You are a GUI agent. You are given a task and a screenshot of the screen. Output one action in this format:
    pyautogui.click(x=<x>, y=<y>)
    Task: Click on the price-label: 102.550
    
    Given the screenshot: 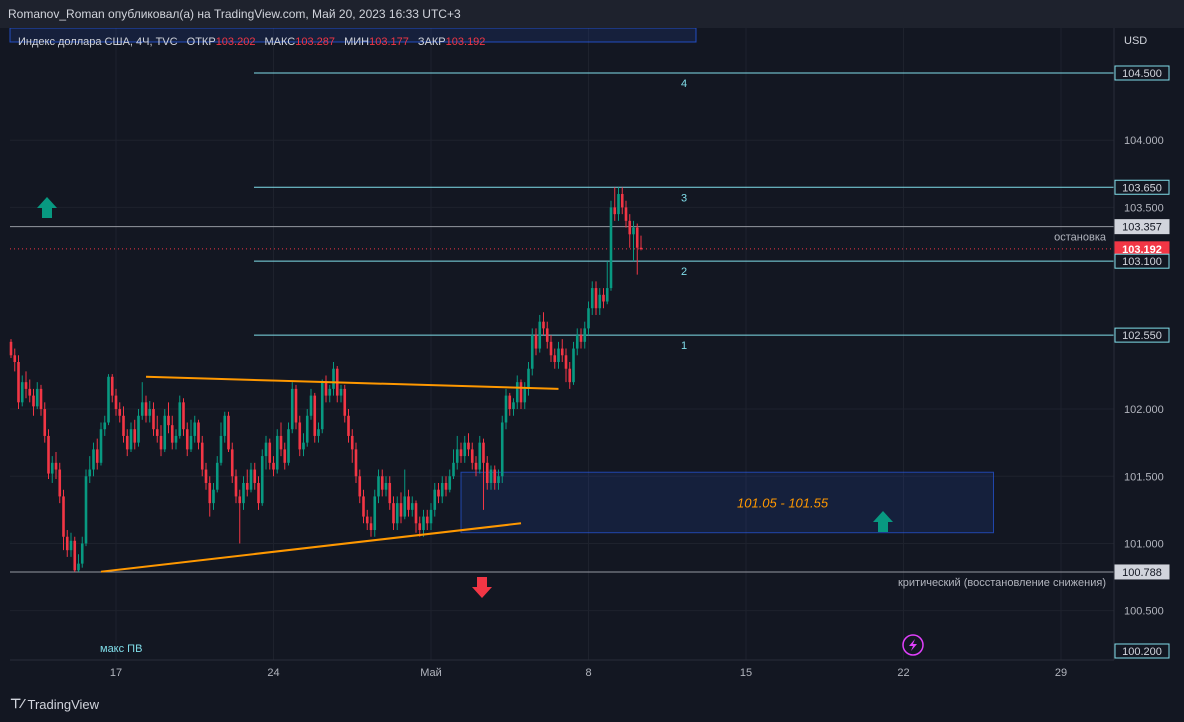 What is the action you would take?
    pyautogui.click(x=1142, y=336)
    